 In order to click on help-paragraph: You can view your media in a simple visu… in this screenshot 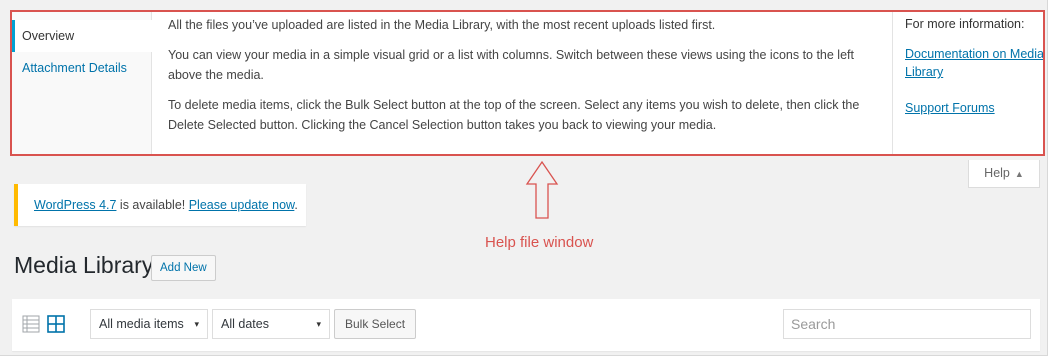, I will do `click(511, 65)`.